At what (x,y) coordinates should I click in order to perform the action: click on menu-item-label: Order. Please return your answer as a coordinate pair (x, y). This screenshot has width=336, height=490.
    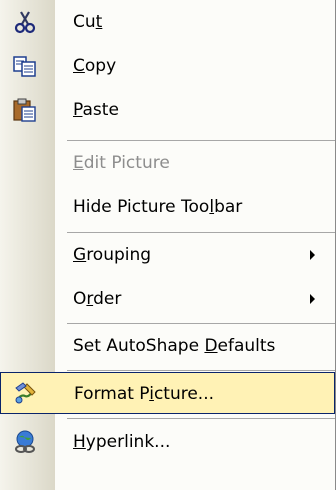
    Looking at the image, I should click on (97, 299).